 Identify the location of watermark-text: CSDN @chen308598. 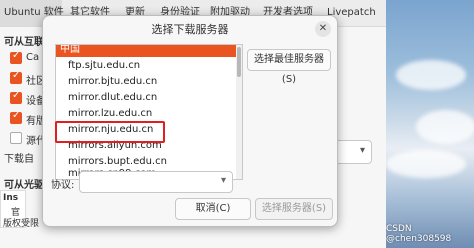
(419, 234).